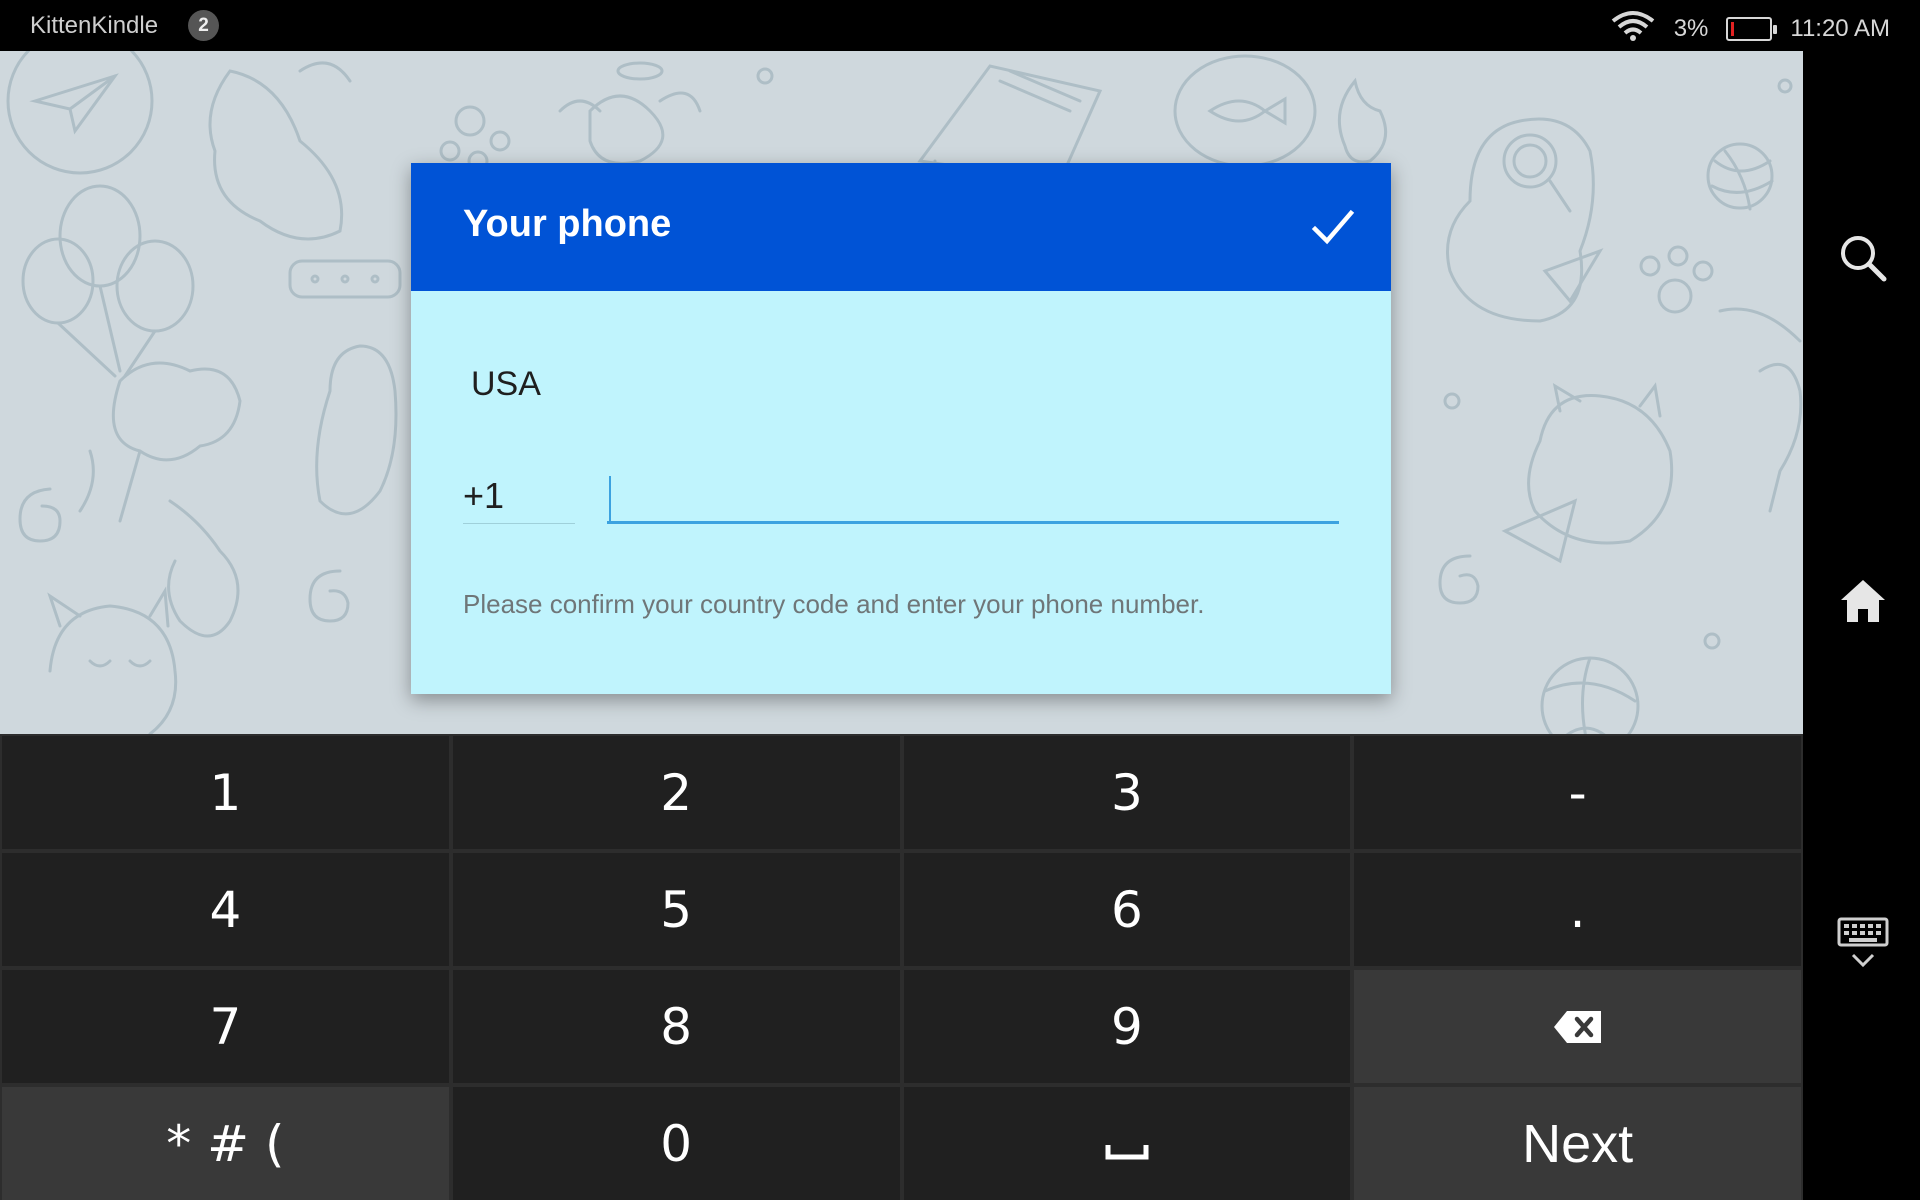 The height and width of the screenshot is (1200, 1920). I want to click on text-cursor, so click(610, 499).